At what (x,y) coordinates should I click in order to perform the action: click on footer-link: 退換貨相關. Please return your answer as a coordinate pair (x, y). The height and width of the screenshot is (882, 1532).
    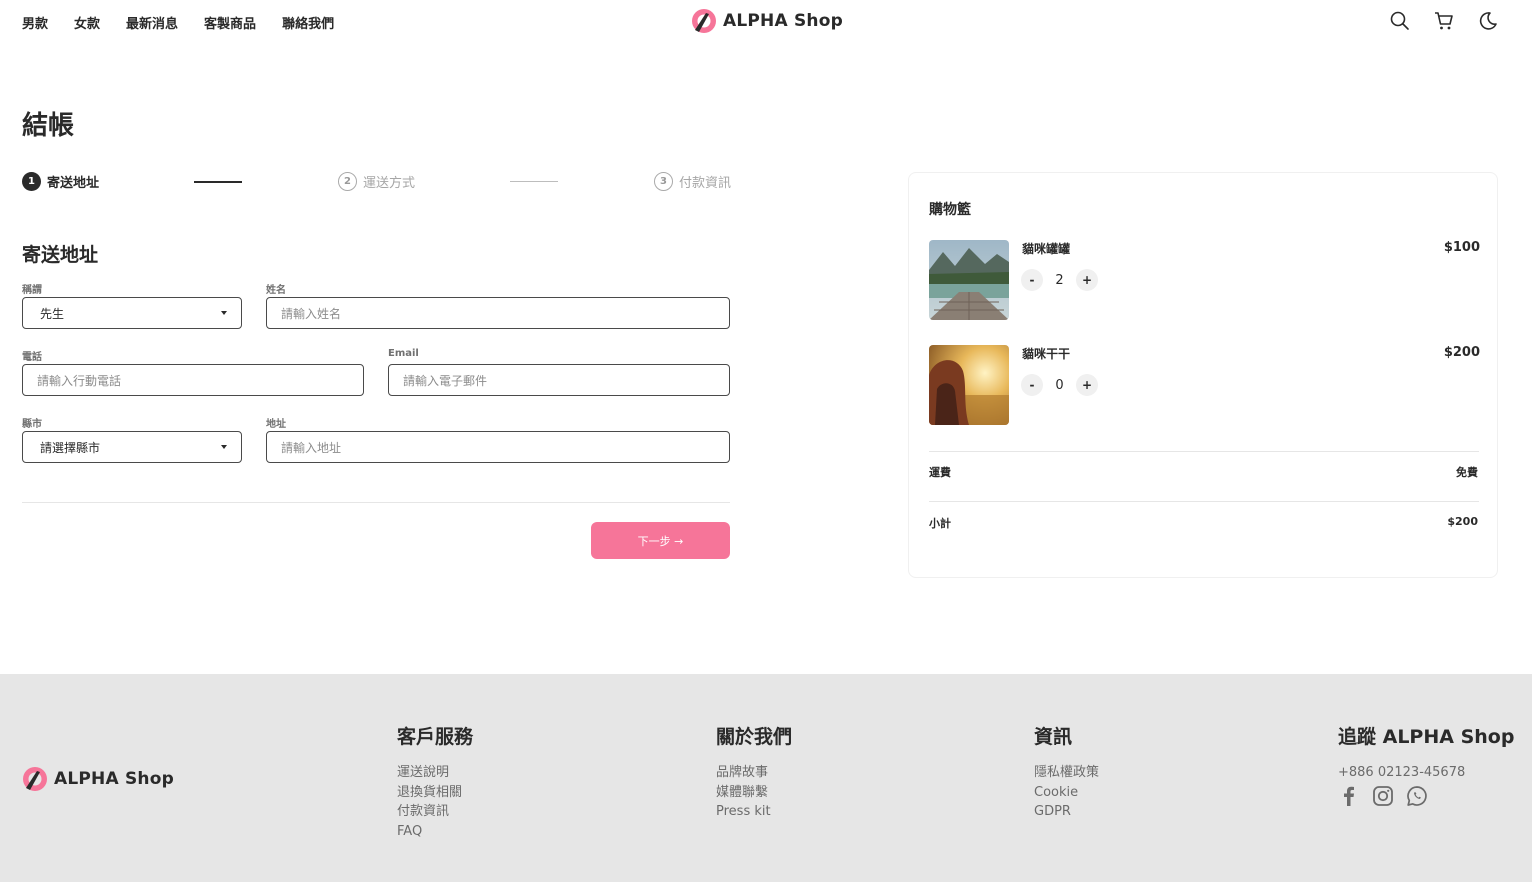
    Looking at the image, I should click on (435, 793).